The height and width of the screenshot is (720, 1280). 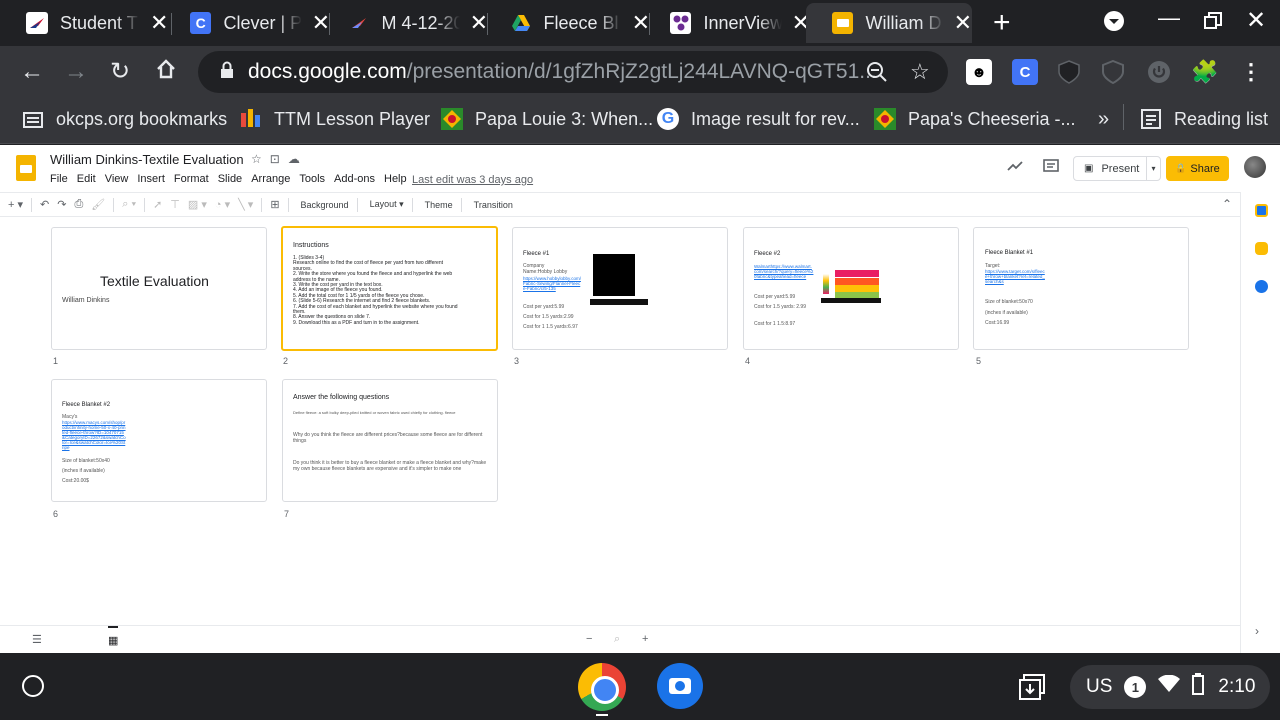 What do you see at coordinates (26, 168) in the screenshot?
I see `slides-logo-icon` at bounding box center [26, 168].